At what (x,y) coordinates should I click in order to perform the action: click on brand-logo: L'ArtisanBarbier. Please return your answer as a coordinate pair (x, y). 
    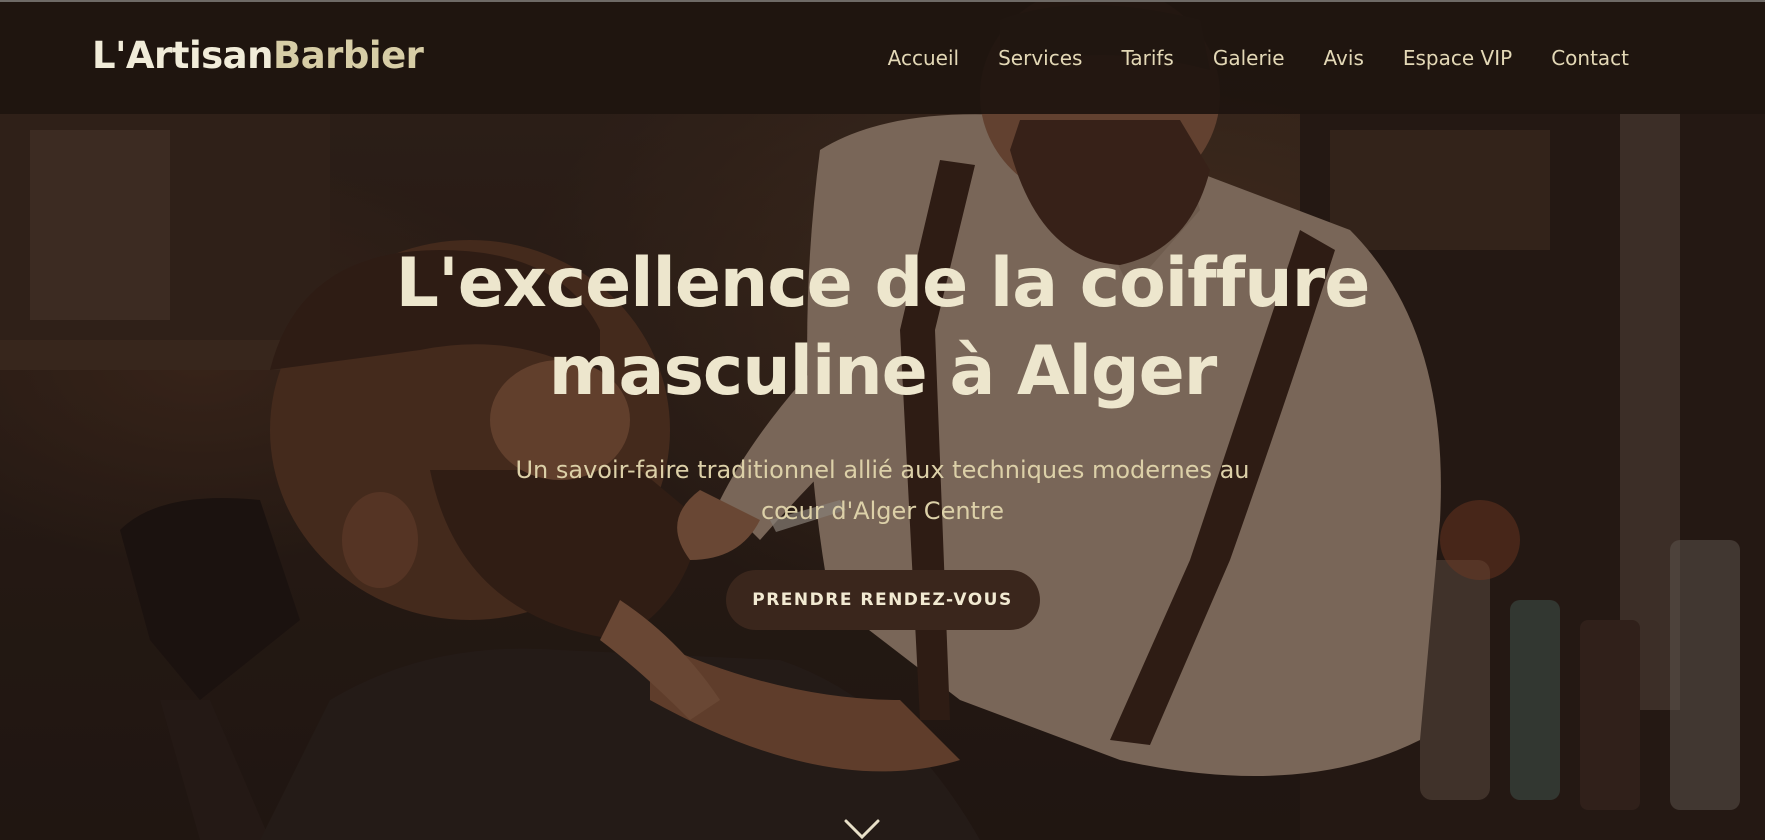
    Looking at the image, I should click on (258, 56).